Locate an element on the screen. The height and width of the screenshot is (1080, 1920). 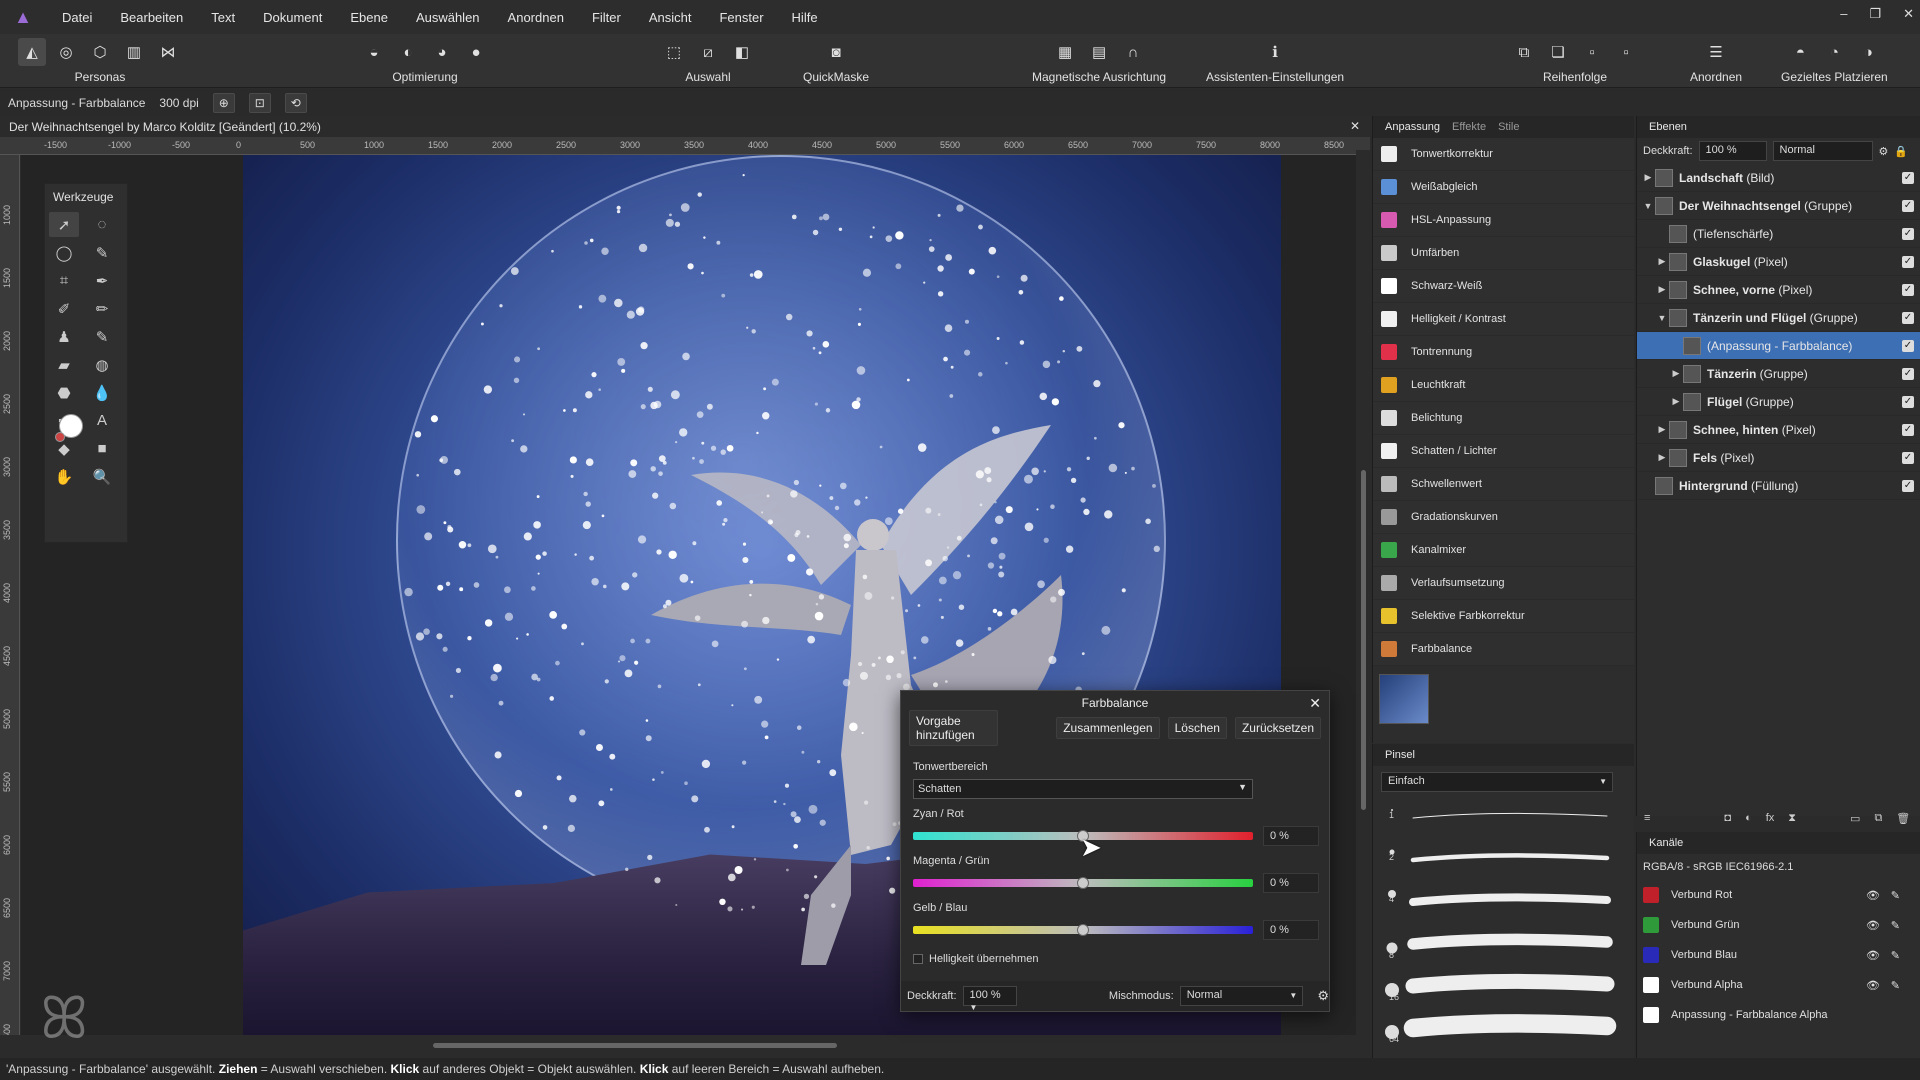
auto-levels-icon: ◒ is located at coordinates (374, 52).